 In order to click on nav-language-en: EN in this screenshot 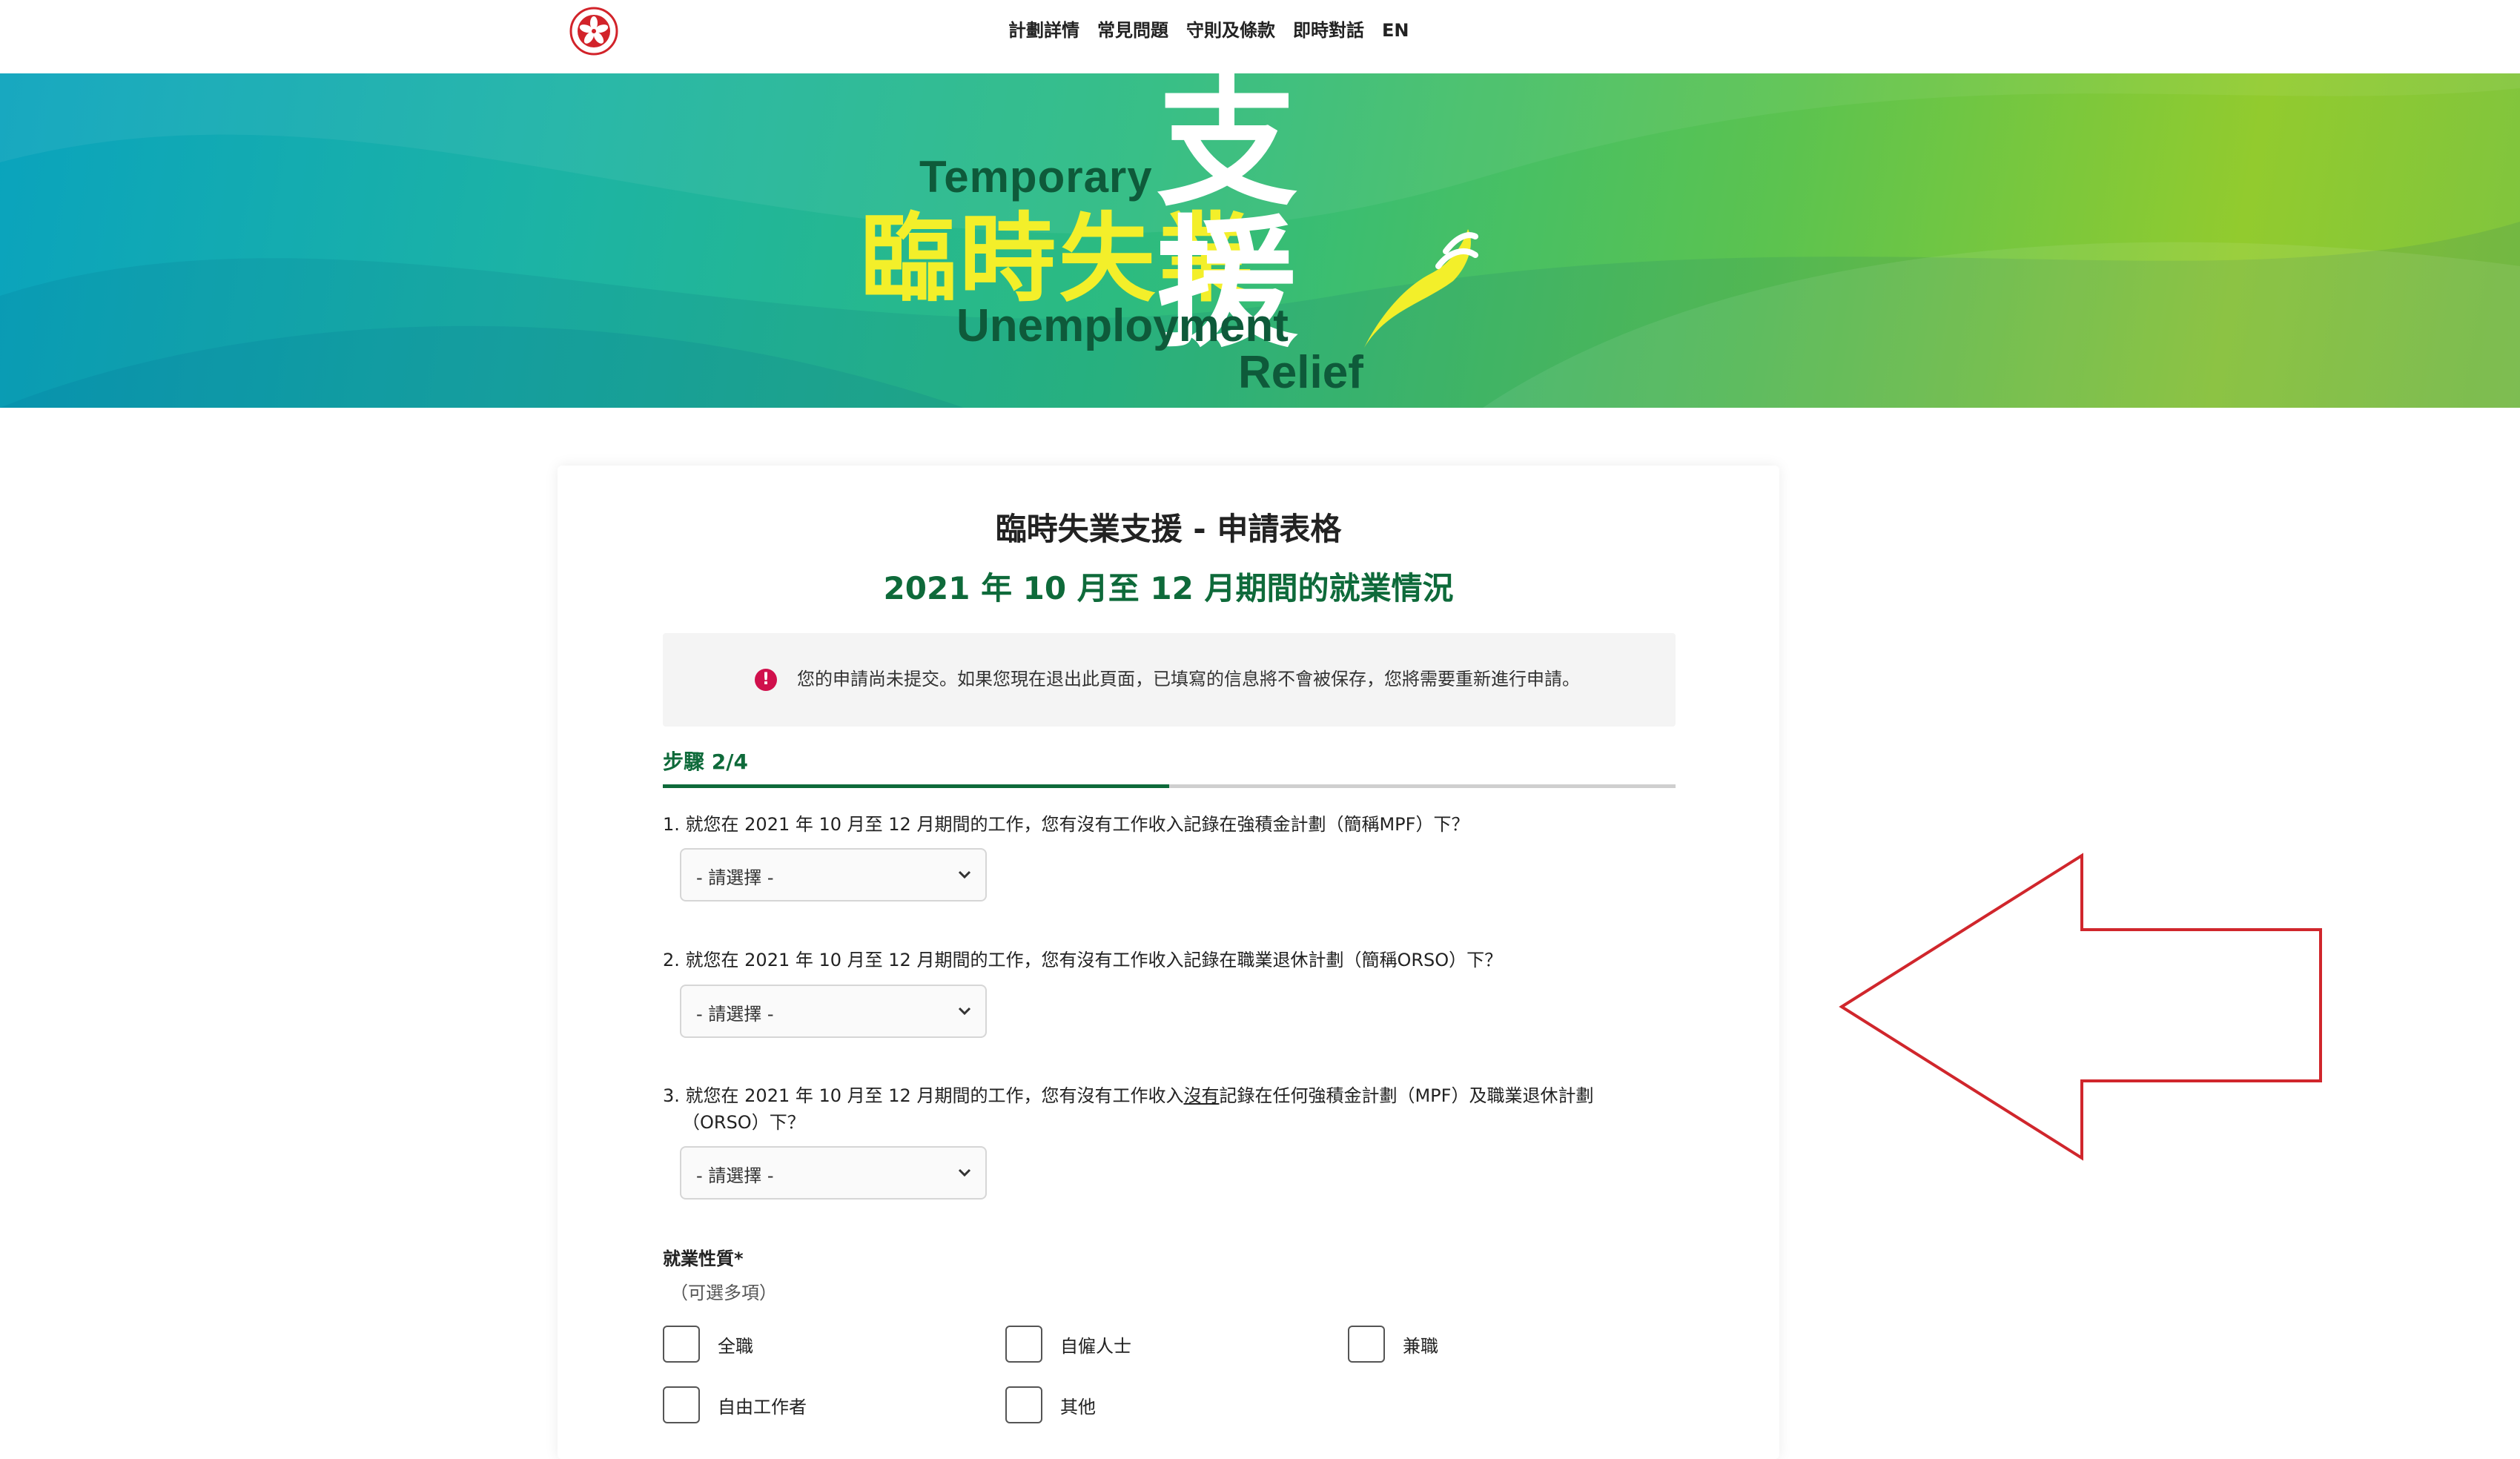, I will do `click(1395, 30)`.